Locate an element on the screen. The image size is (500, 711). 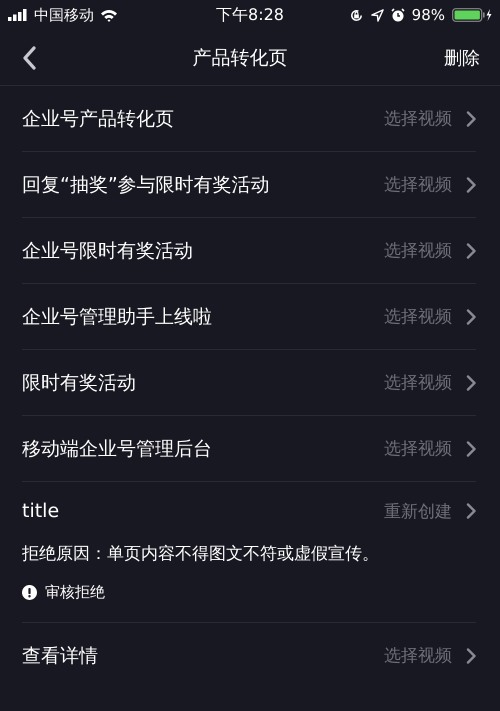
signal-icon is located at coordinates (18, 15).